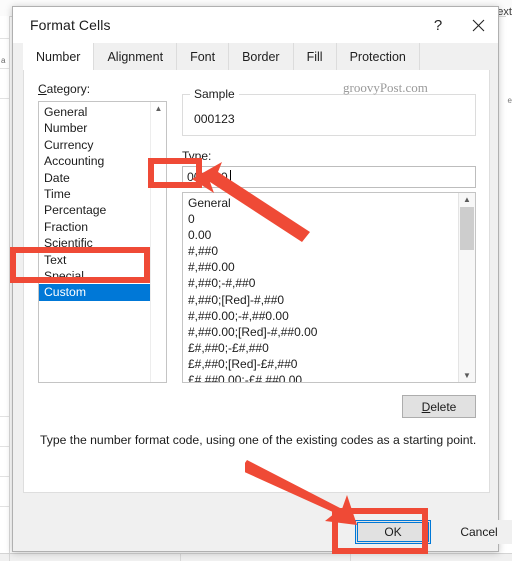 The height and width of the screenshot is (561, 512). Describe the element at coordinates (323, 283) in the screenshot. I see `format-code-item: #,##0;-#,##0` at that location.